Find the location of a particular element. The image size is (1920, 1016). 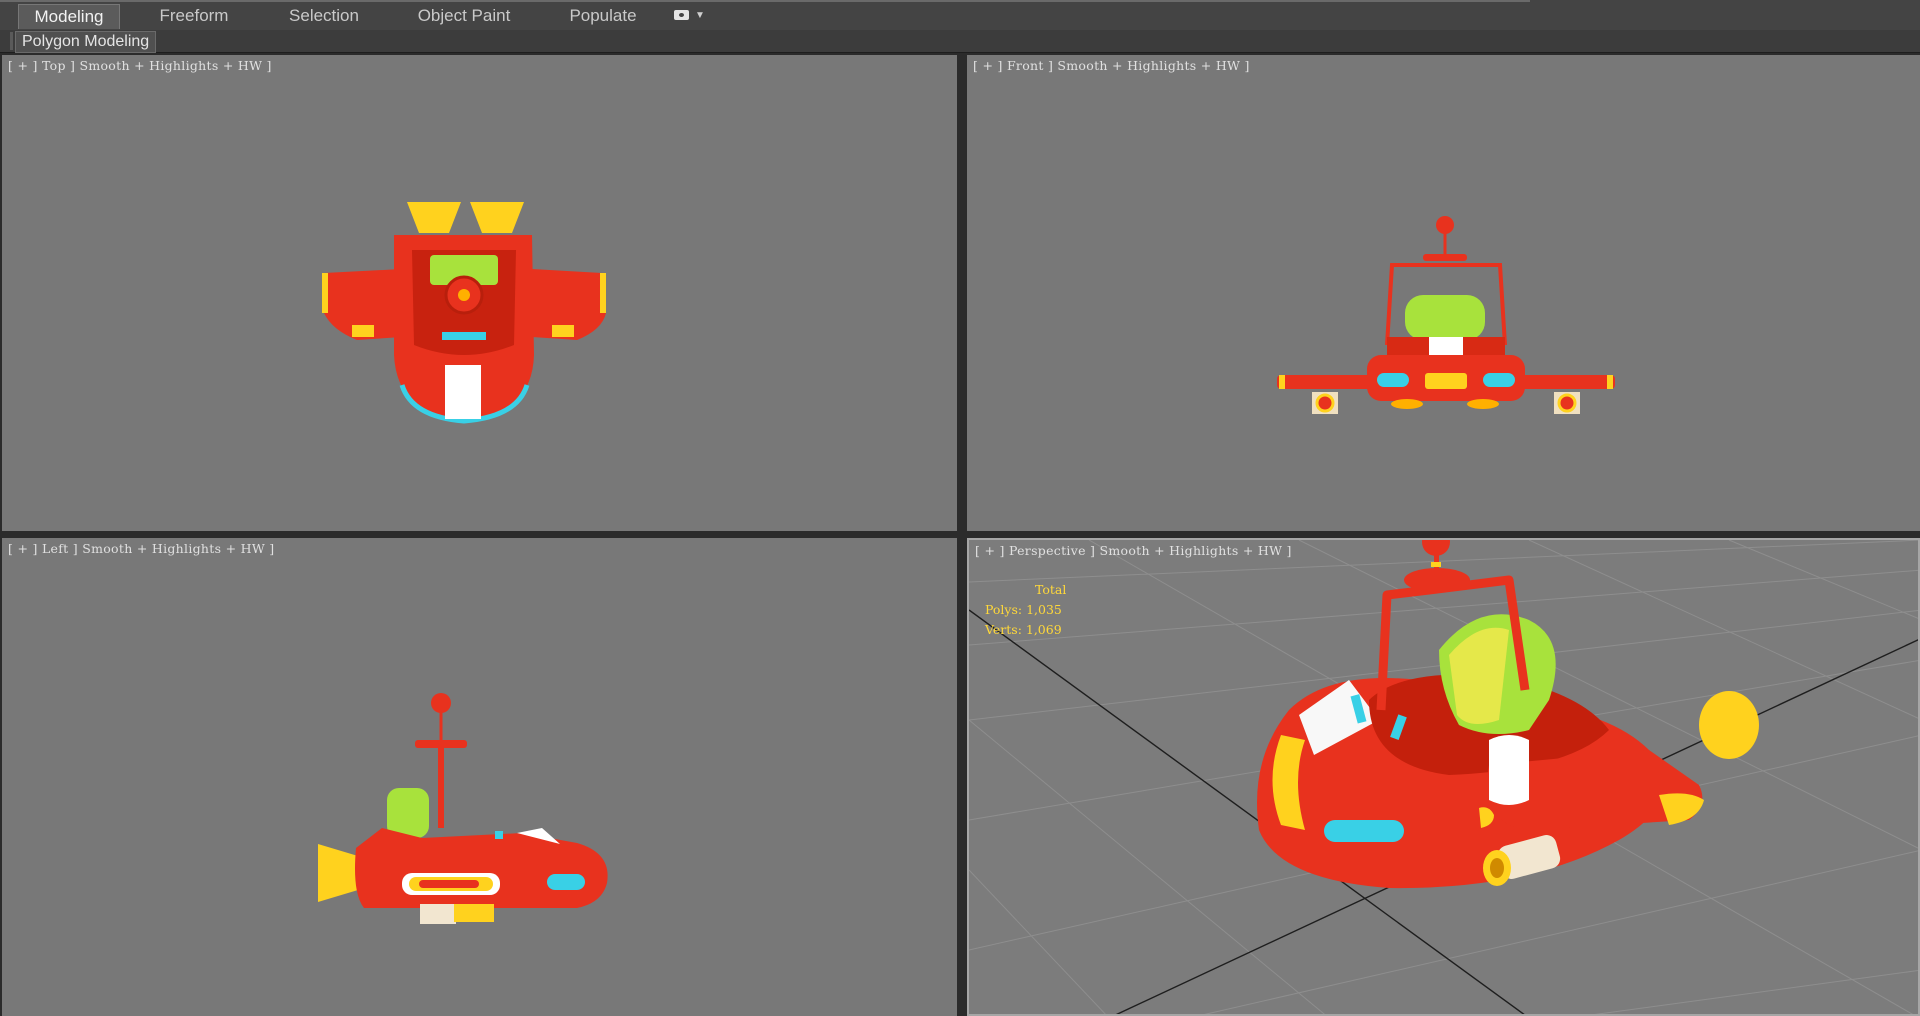

front-grille is located at coordinates (1446, 381).